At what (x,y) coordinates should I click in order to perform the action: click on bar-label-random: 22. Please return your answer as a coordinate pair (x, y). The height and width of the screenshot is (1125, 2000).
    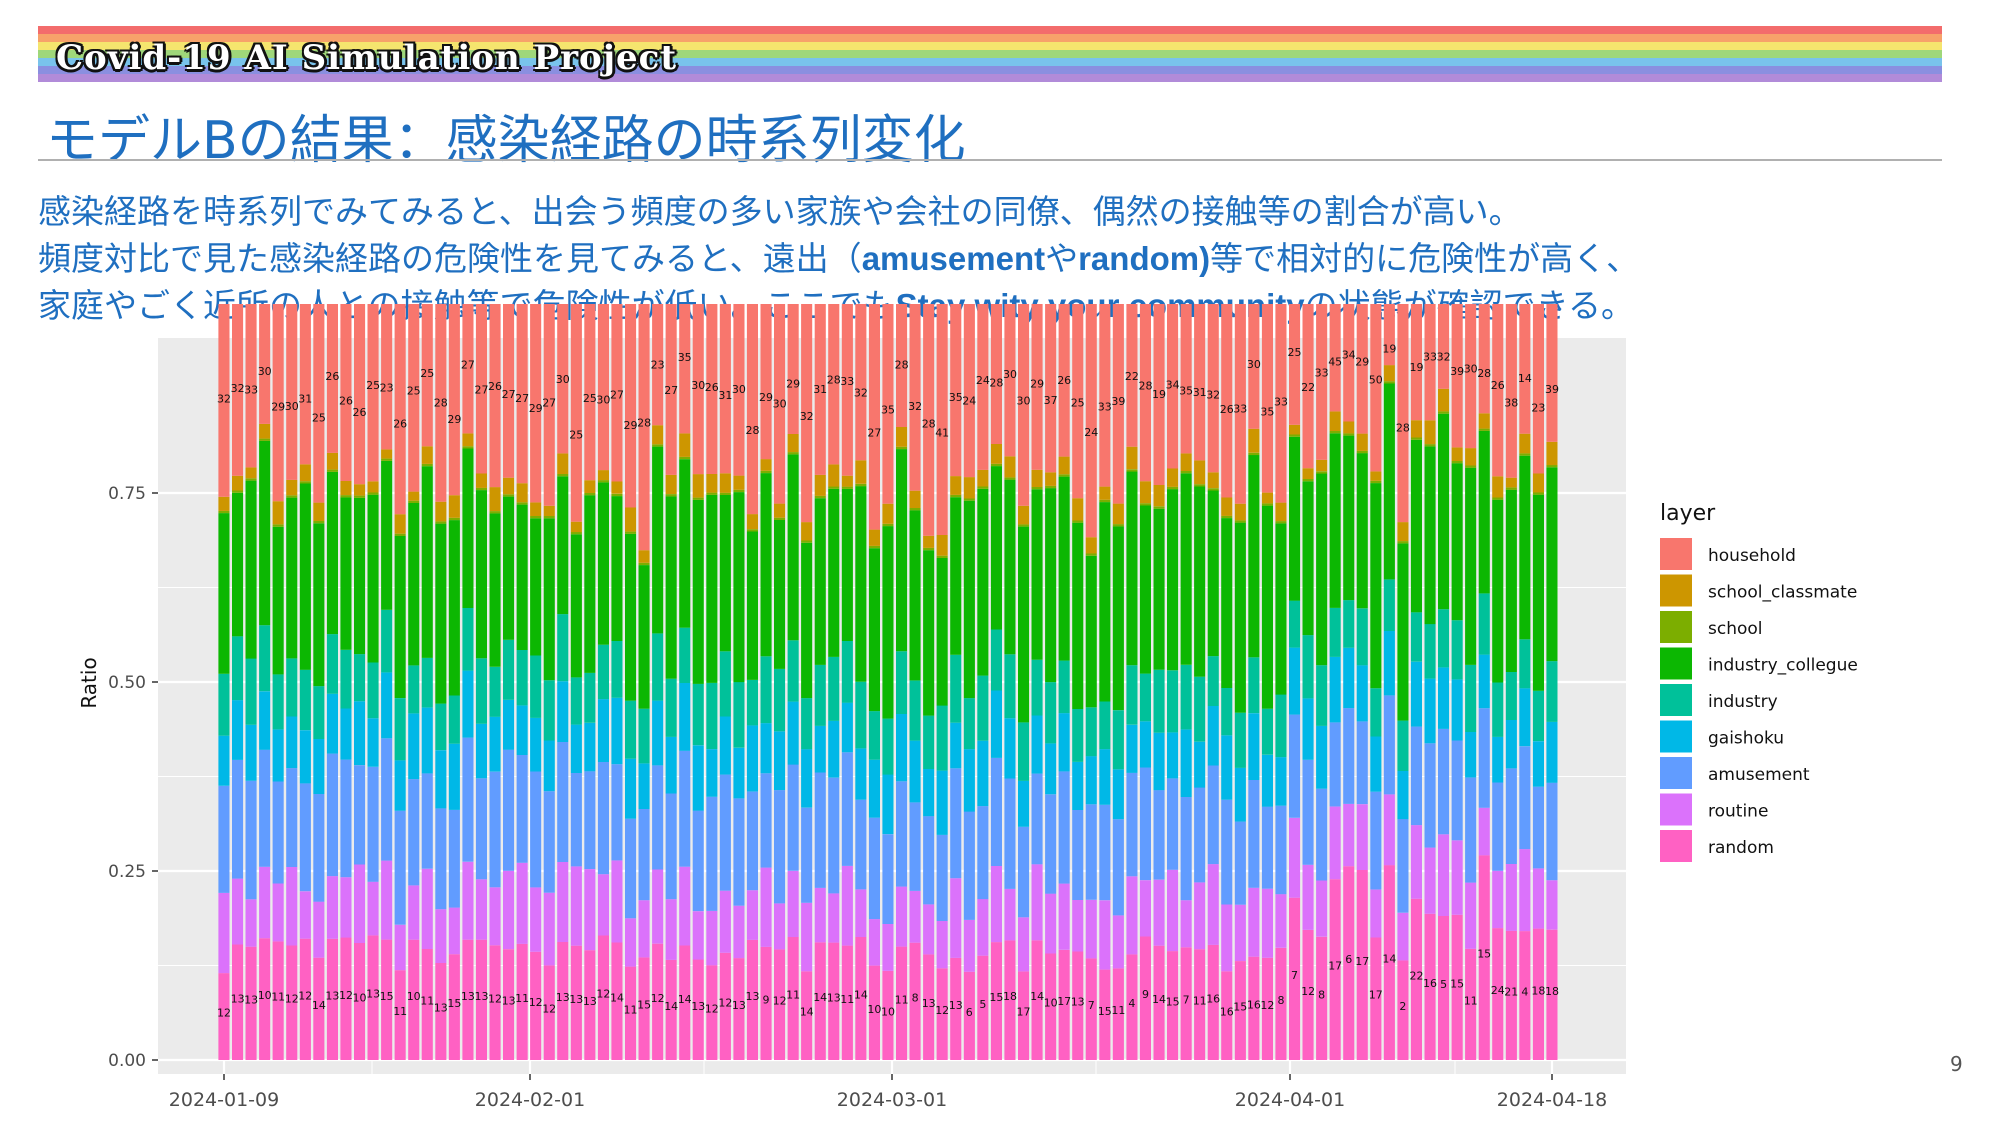
    Looking at the image, I should click on (1417, 975).